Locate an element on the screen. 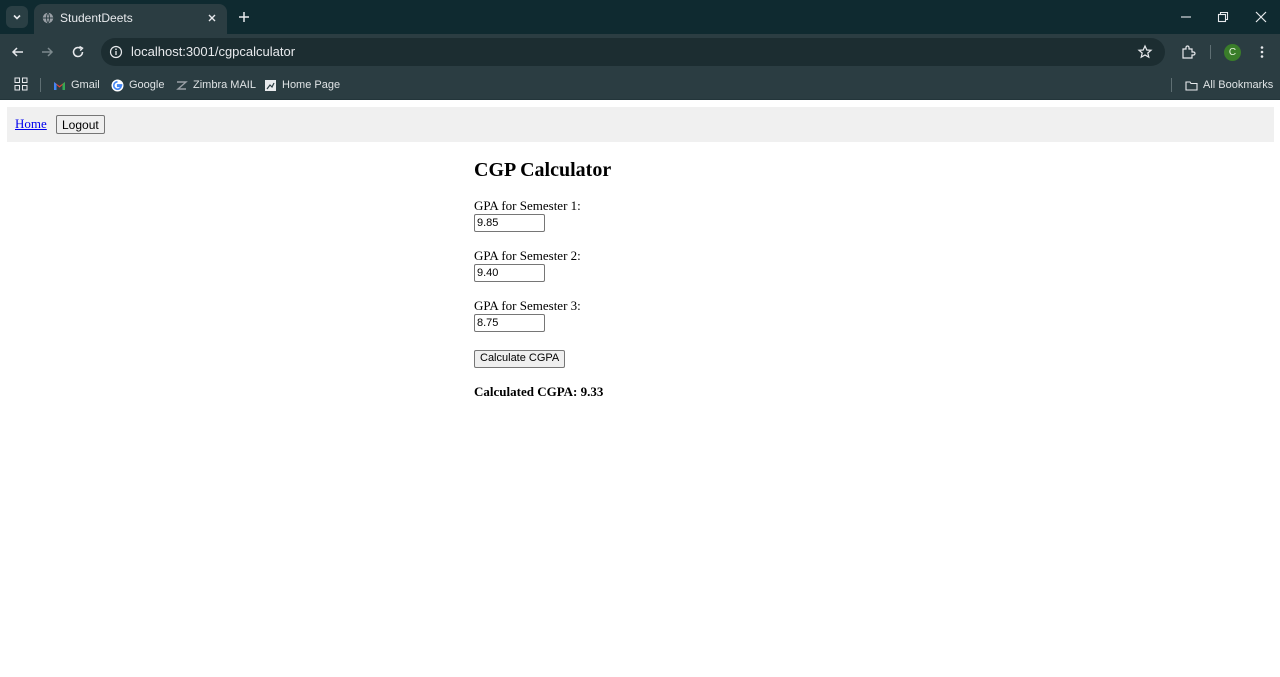 The height and width of the screenshot is (677, 1280). bookmark-label: Google is located at coordinates (147, 85).